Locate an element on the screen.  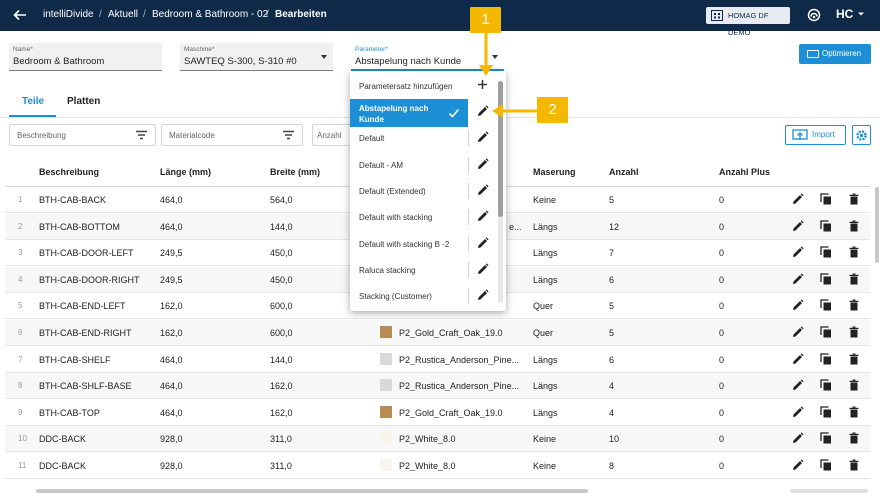
parameter-option: Abstapelung nach Kunde is located at coordinates (428, 113).